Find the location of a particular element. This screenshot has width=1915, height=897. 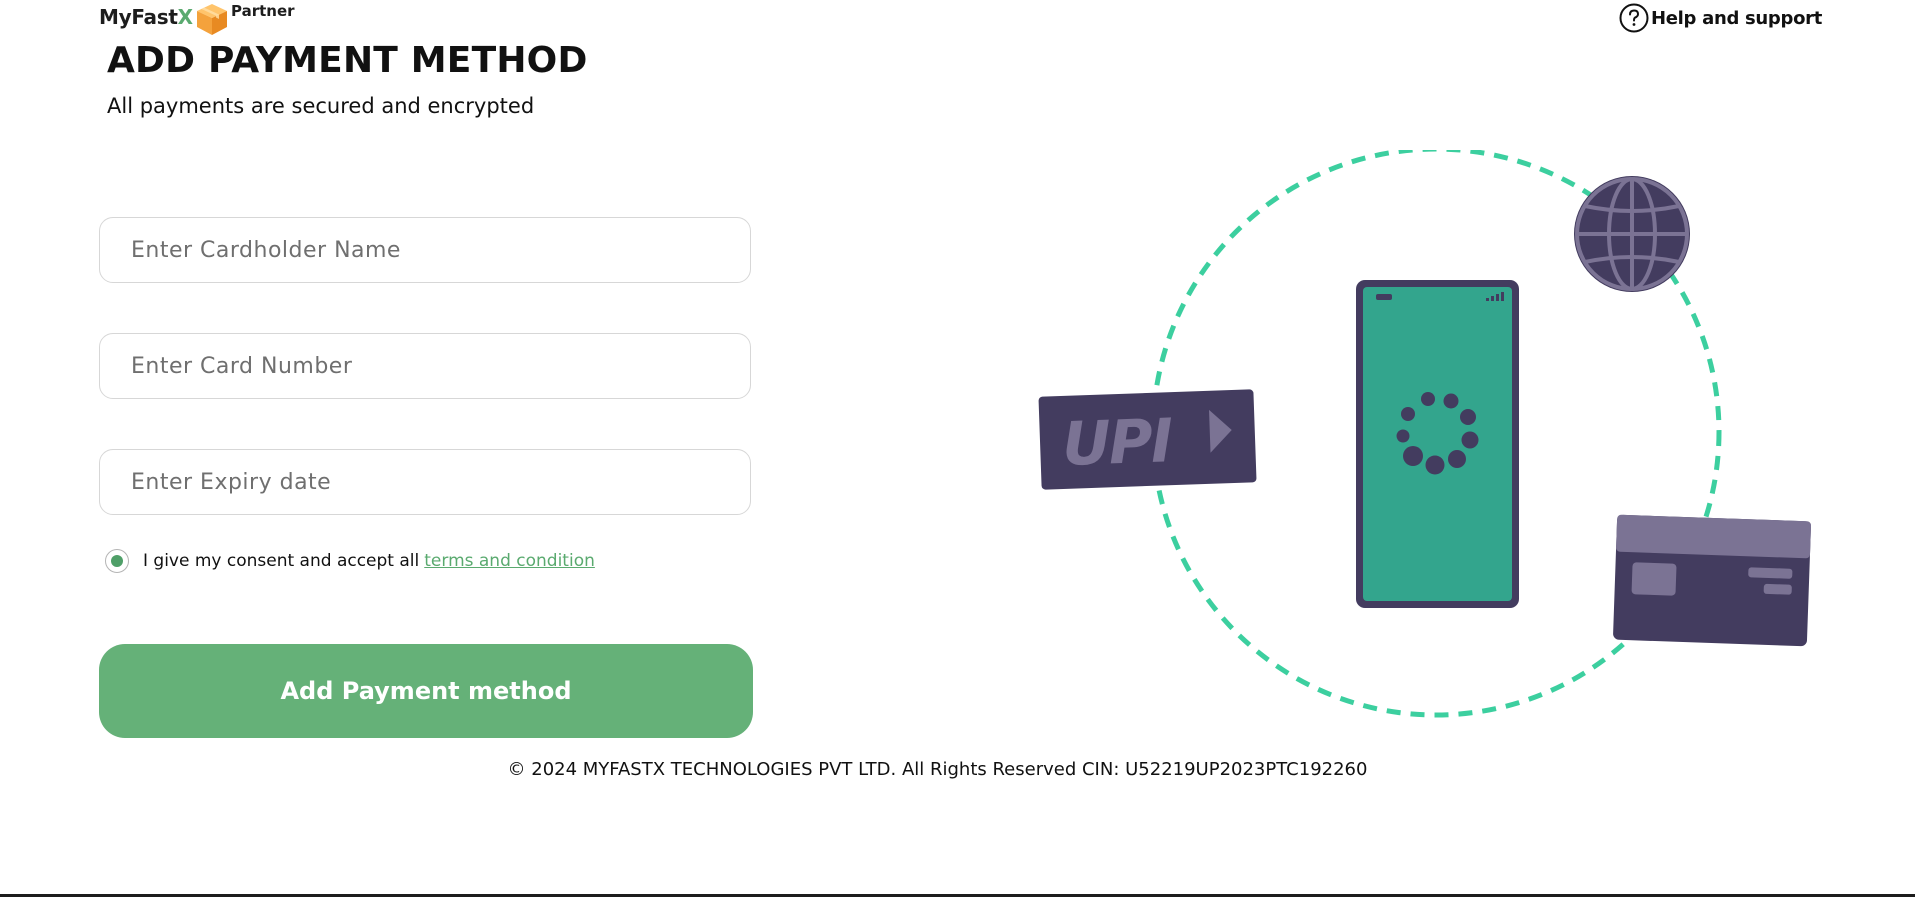

help-support-link: Help and support is located at coordinates (1720, 18).